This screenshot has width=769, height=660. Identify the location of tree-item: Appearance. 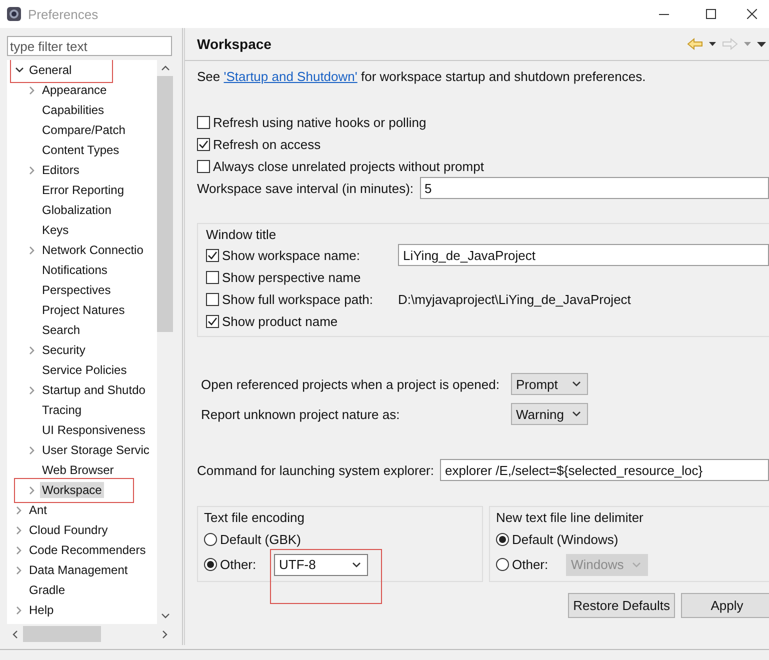
(74, 90).